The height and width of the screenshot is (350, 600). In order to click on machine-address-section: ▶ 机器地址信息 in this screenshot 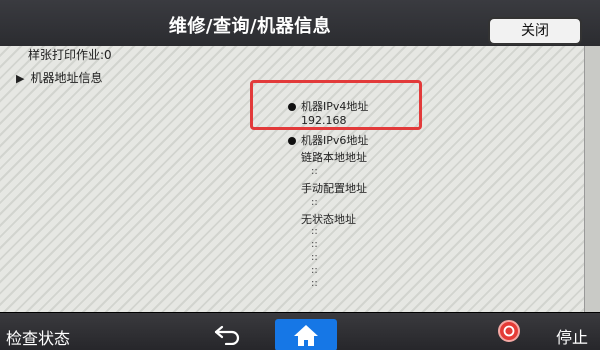, I will do `click(59, 77)`.